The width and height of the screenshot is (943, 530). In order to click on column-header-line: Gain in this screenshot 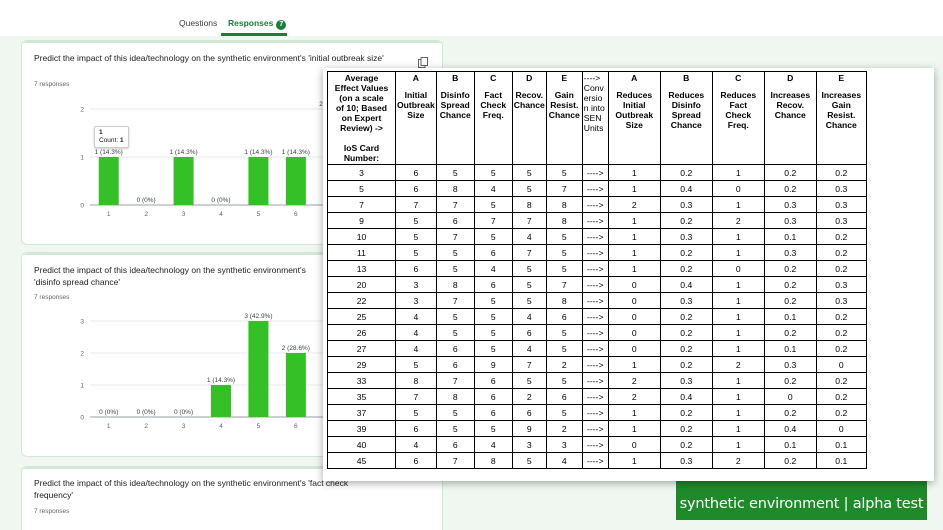, I will do `click(564, 95)`.